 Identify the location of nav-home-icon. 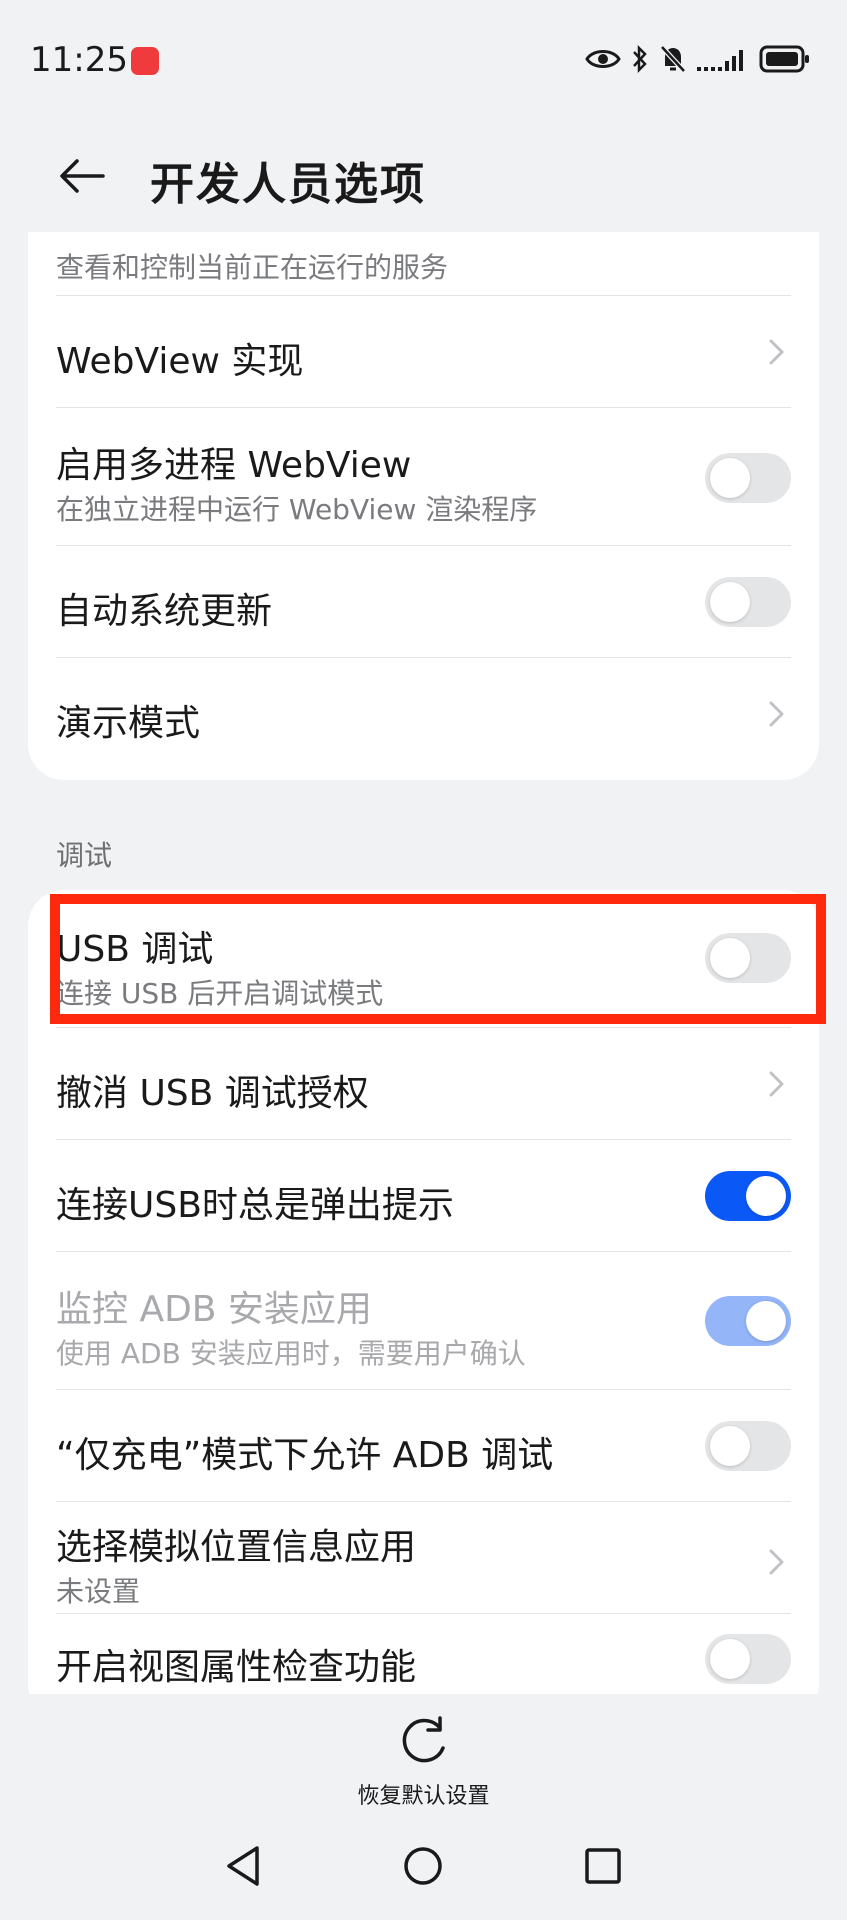
(423, 1866).